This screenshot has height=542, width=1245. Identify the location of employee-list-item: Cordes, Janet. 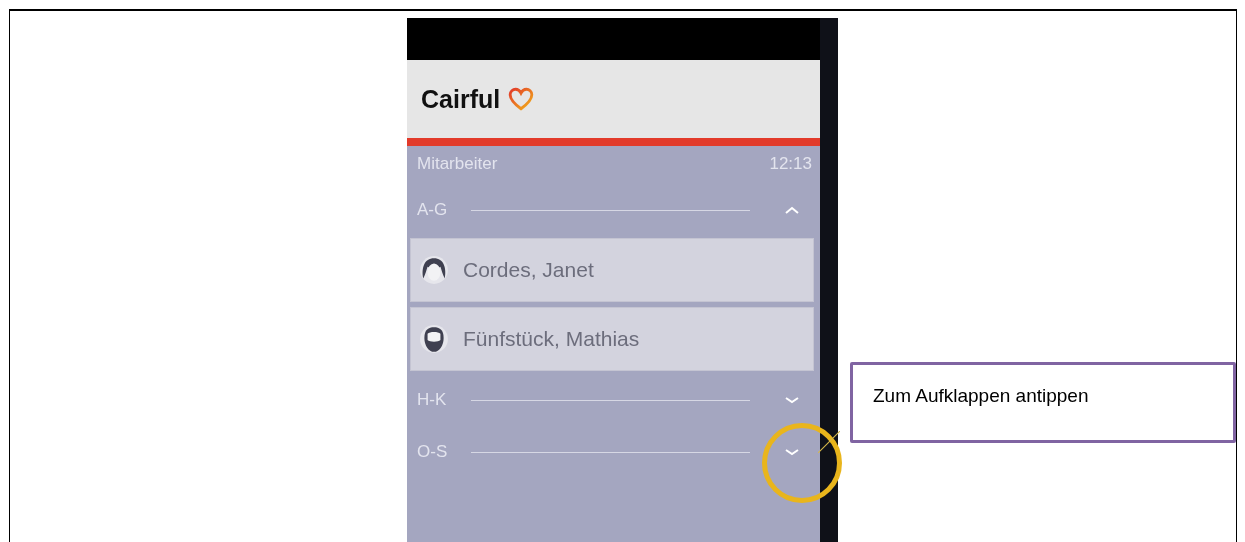
(612, 270).